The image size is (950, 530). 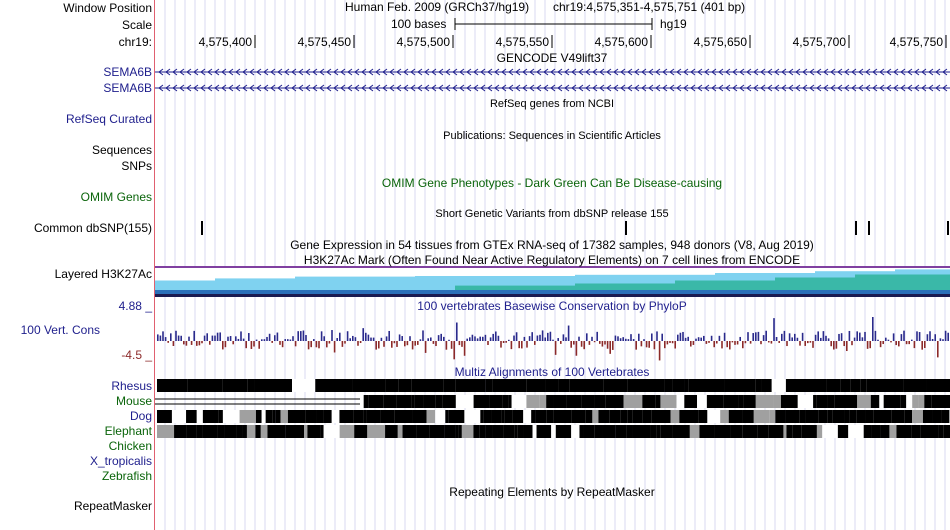 I want to click on species-label-rhesus: Rhesus, so click(x=131, y=386).